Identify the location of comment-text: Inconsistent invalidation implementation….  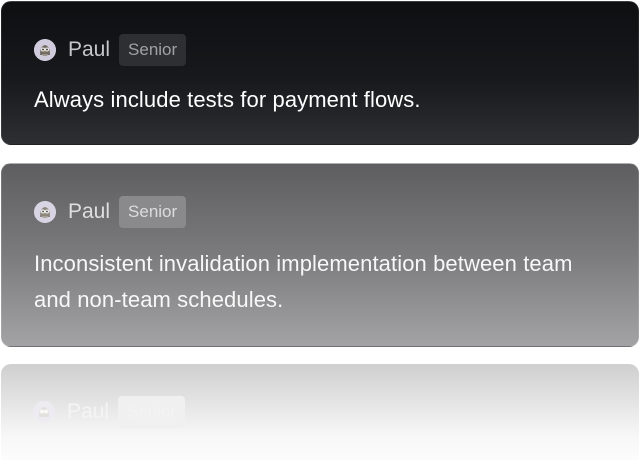
(303, 281).